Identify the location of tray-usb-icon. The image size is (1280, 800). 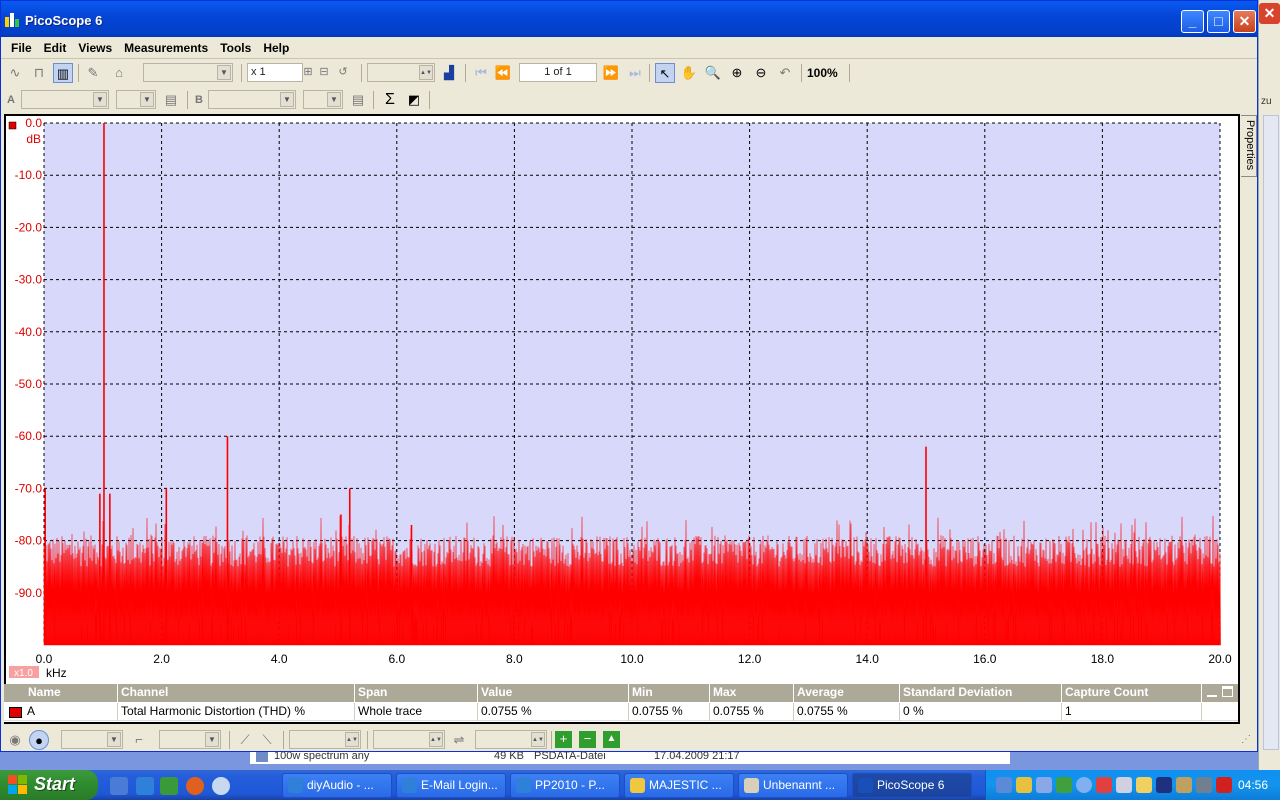
(1184, 785).